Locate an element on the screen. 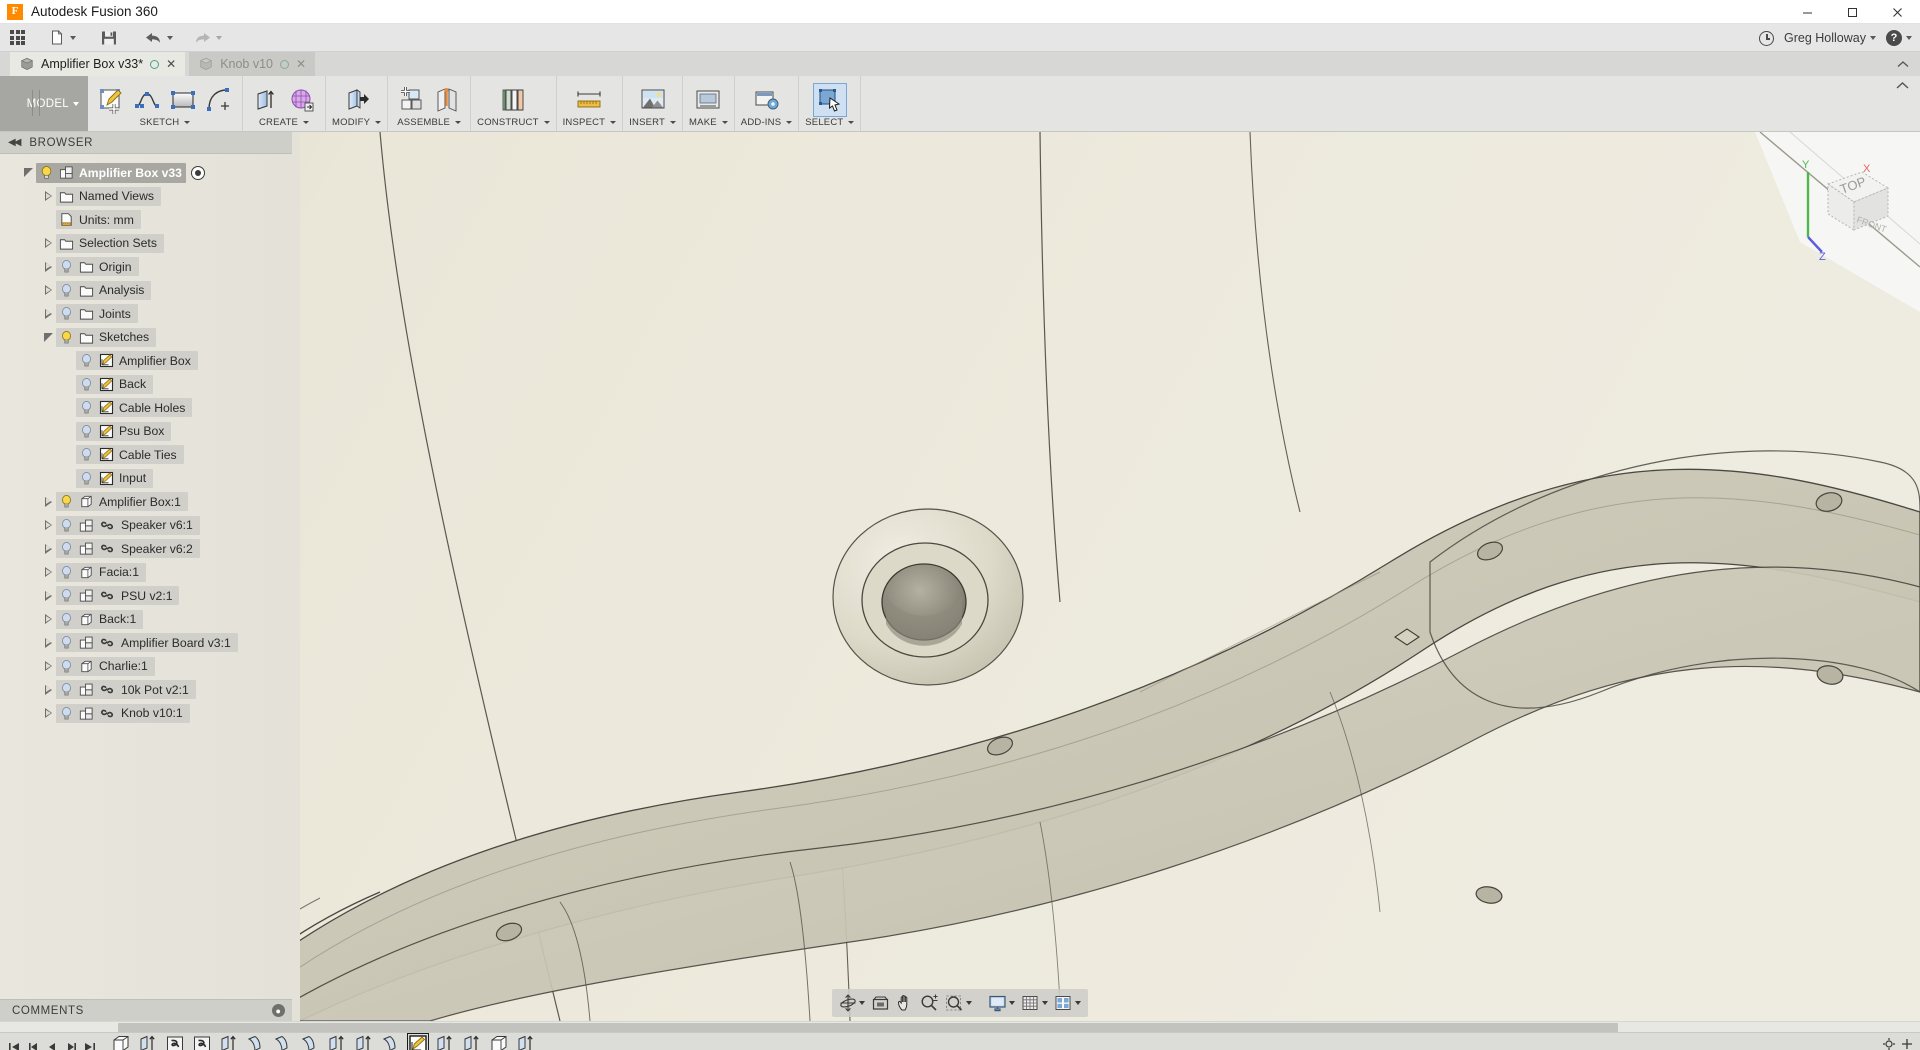 Image resolution: width=1920 pixels, height=1050 pixels. tree-row: Cable Ties is located at coordinates (150, 455).